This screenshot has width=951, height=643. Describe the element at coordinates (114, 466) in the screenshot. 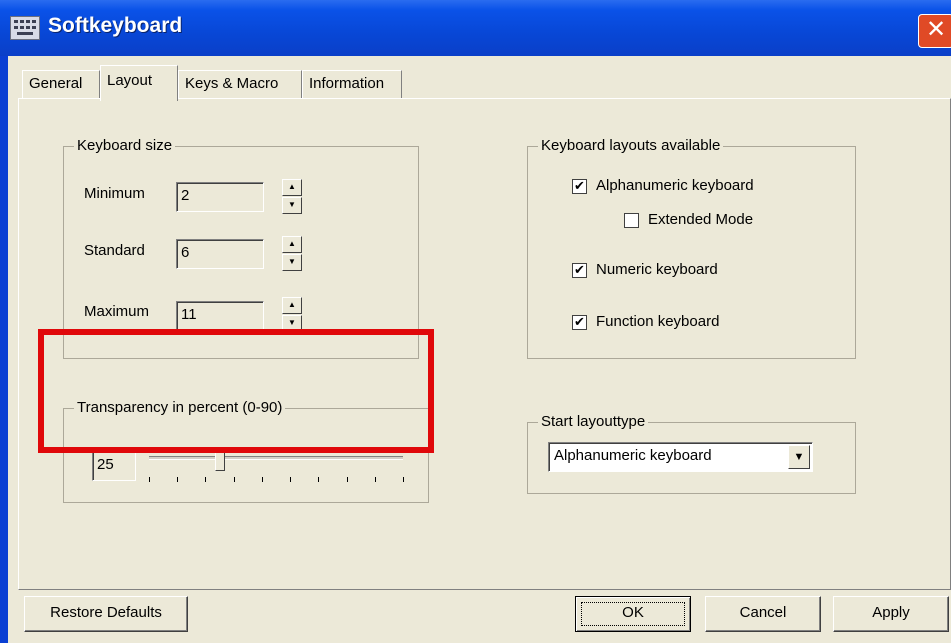

I see `transparency-field: 25` at that location.